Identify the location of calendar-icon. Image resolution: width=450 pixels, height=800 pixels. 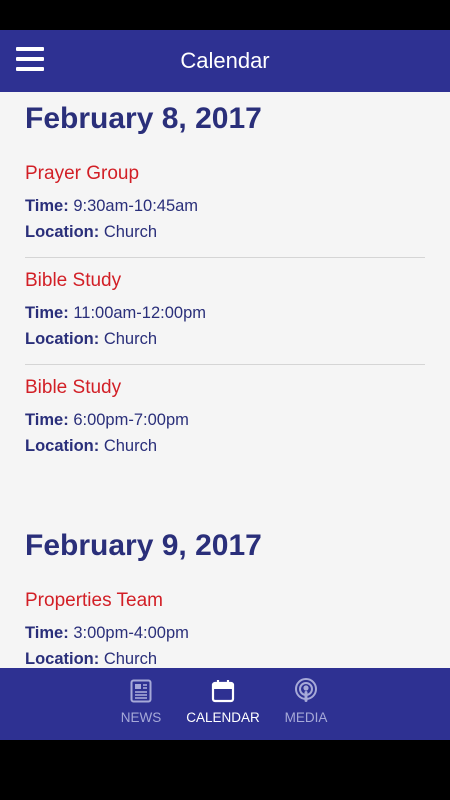
(223, 691).